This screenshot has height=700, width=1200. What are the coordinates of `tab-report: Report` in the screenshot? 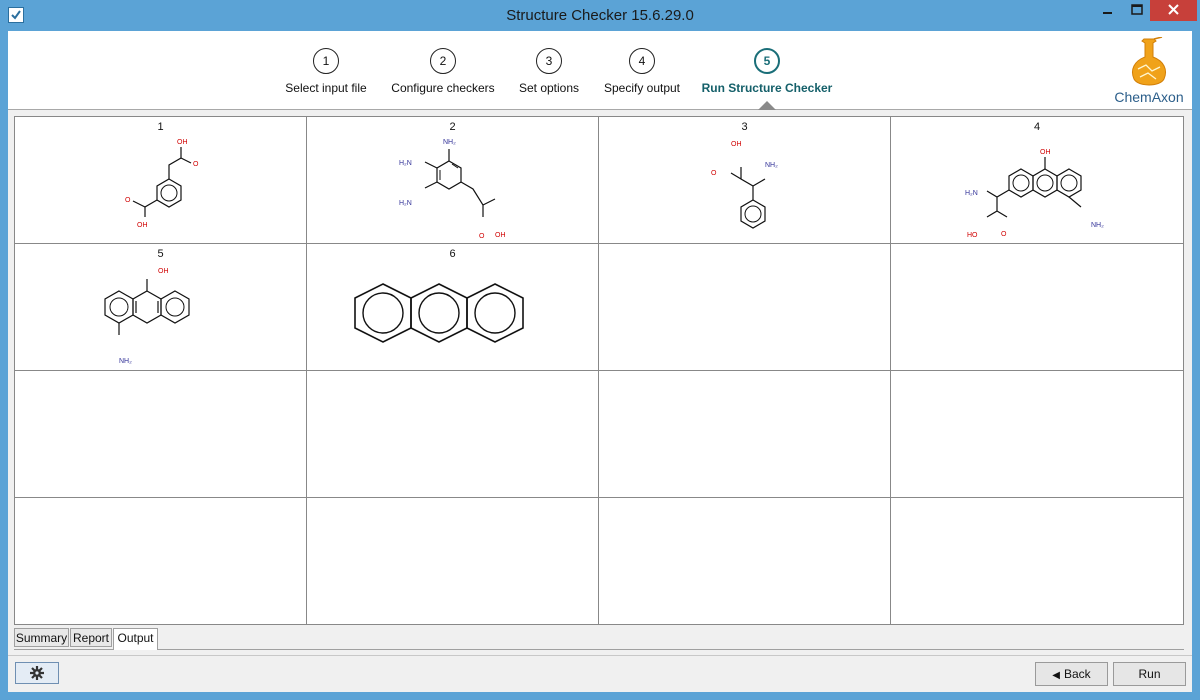 It's located at (91, 637).